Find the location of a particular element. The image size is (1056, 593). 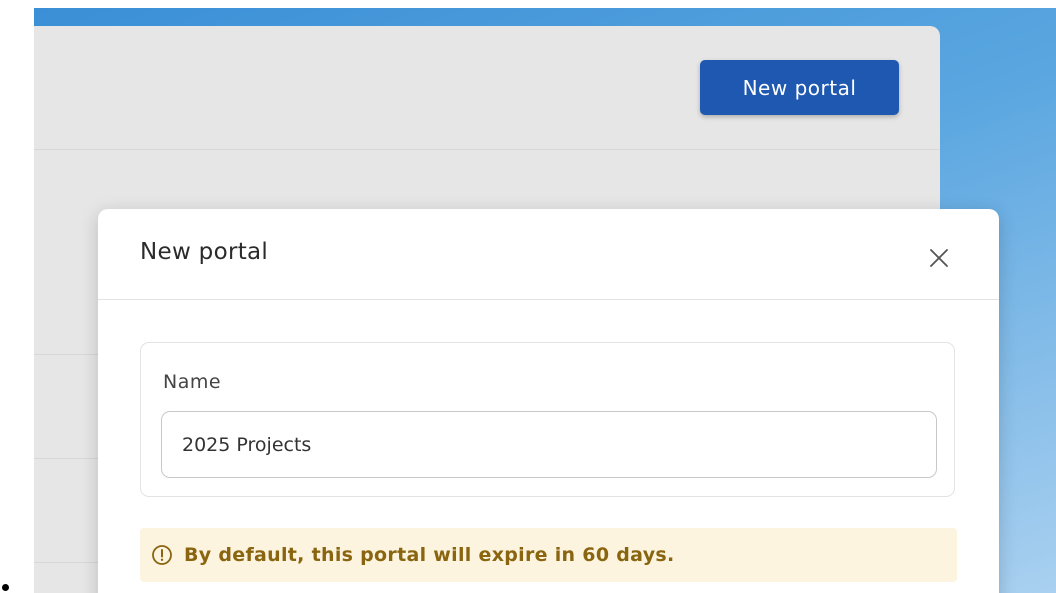

dialog-title: New portal is located at coordinates (204, 252).